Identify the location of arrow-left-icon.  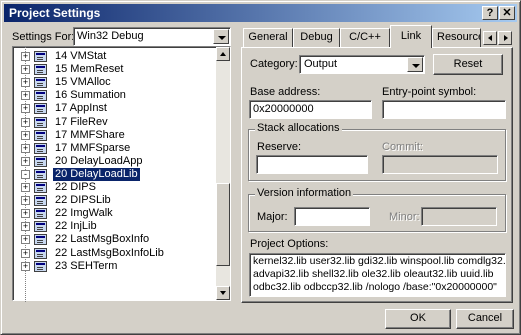
(490, 38).